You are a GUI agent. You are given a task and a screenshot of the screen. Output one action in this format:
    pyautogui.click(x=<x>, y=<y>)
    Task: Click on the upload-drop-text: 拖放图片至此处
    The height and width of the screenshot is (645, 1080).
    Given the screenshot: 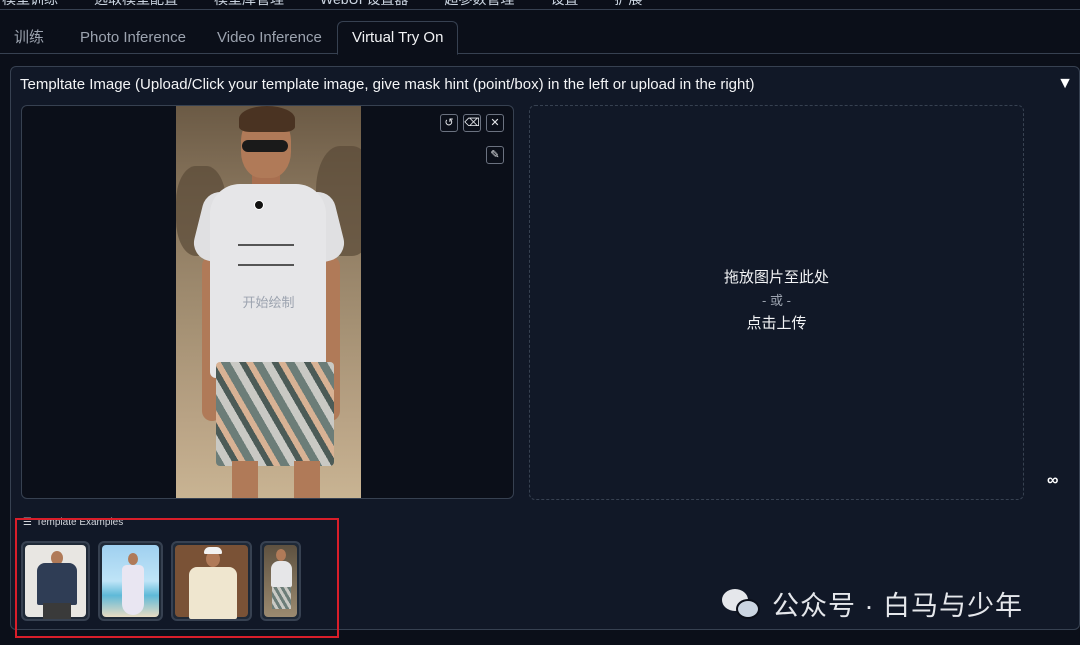 What is the action you would take?
    pyautogui.click(x=776, y=277)
    